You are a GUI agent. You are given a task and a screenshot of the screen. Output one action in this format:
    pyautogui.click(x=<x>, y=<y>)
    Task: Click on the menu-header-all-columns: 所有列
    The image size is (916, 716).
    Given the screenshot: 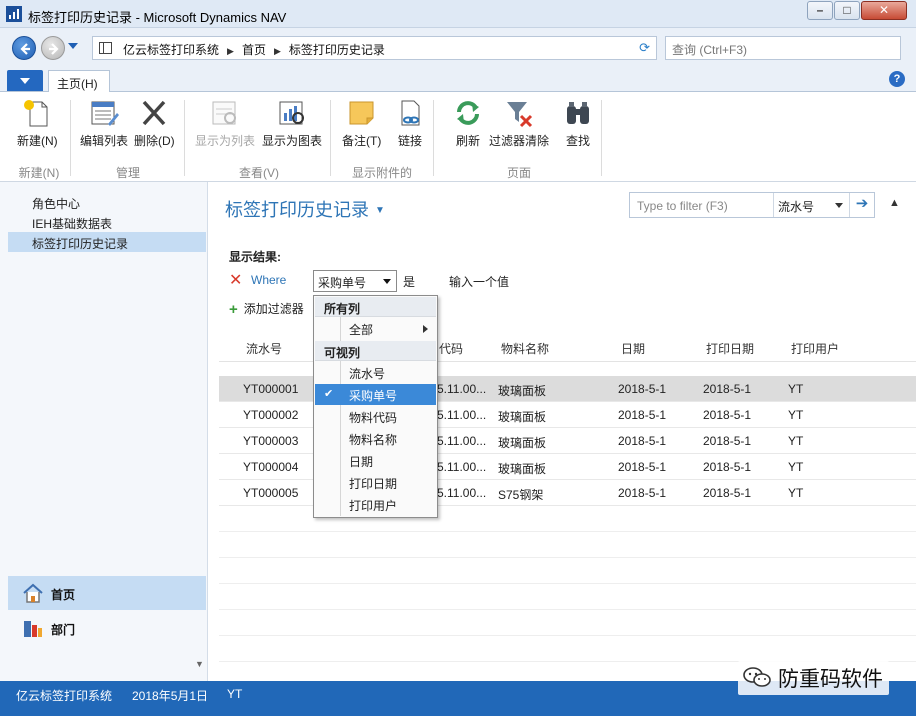 What is the action you would take?
    pyautogui.click(x=375, y=307)
    